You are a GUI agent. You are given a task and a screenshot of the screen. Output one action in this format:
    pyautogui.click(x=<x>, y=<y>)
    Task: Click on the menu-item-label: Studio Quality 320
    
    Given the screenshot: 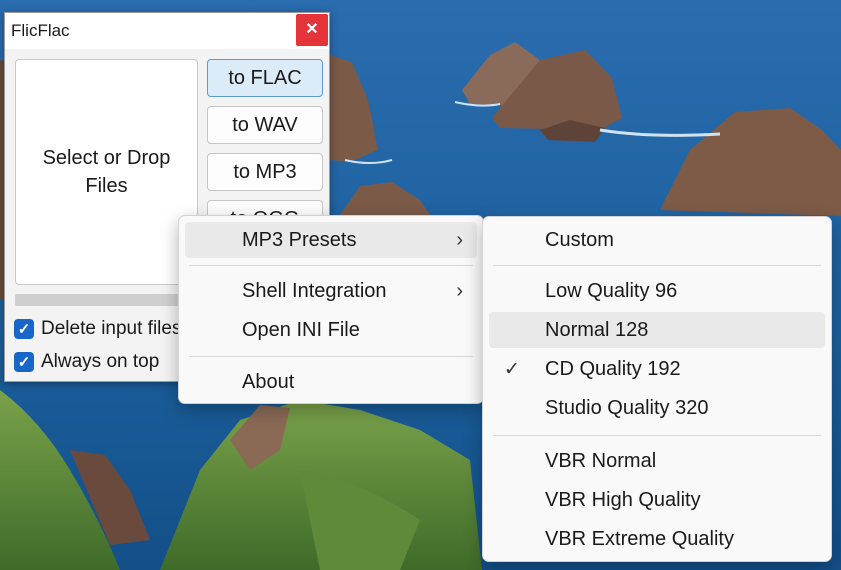 What is the action you would take?
    pyautogui.click(x=627, y=407)
    